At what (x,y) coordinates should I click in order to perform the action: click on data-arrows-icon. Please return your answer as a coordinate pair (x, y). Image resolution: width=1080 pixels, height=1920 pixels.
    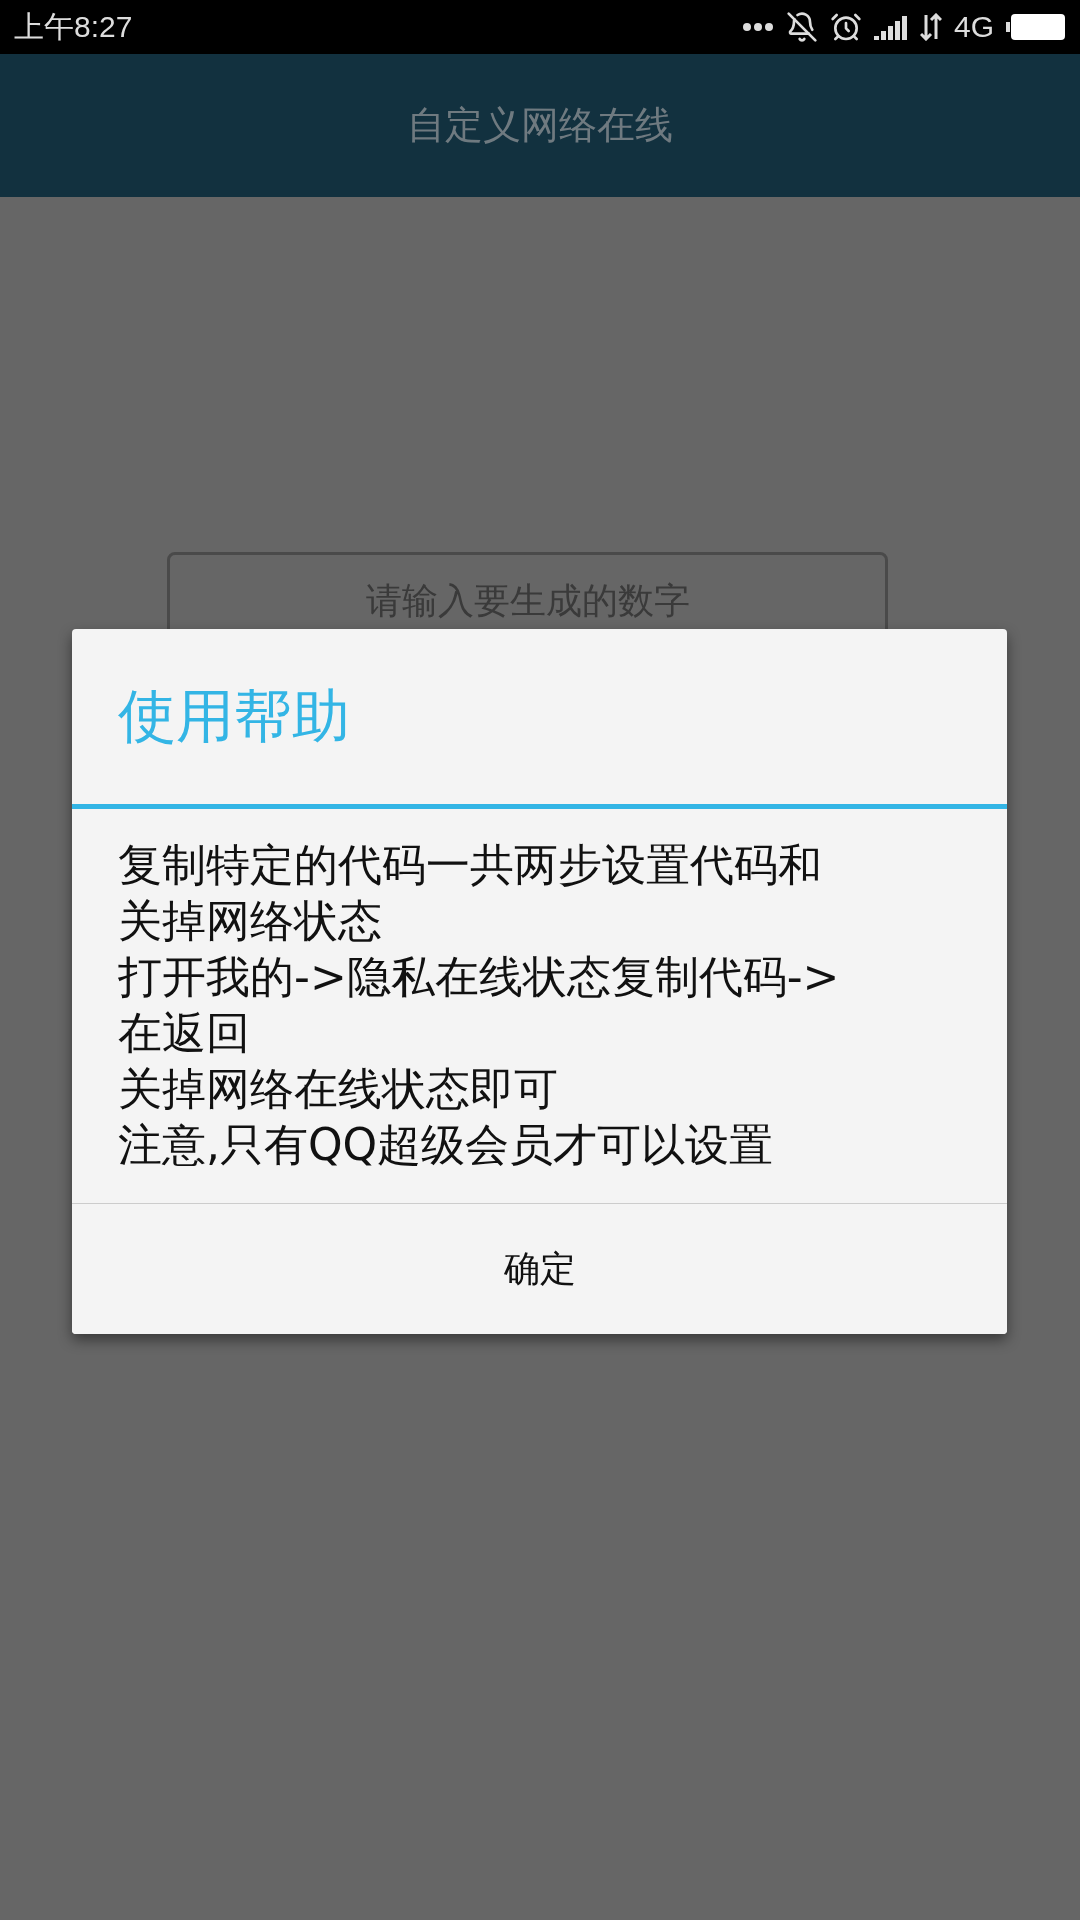
    Looking at the image, I should click on (930, 27).